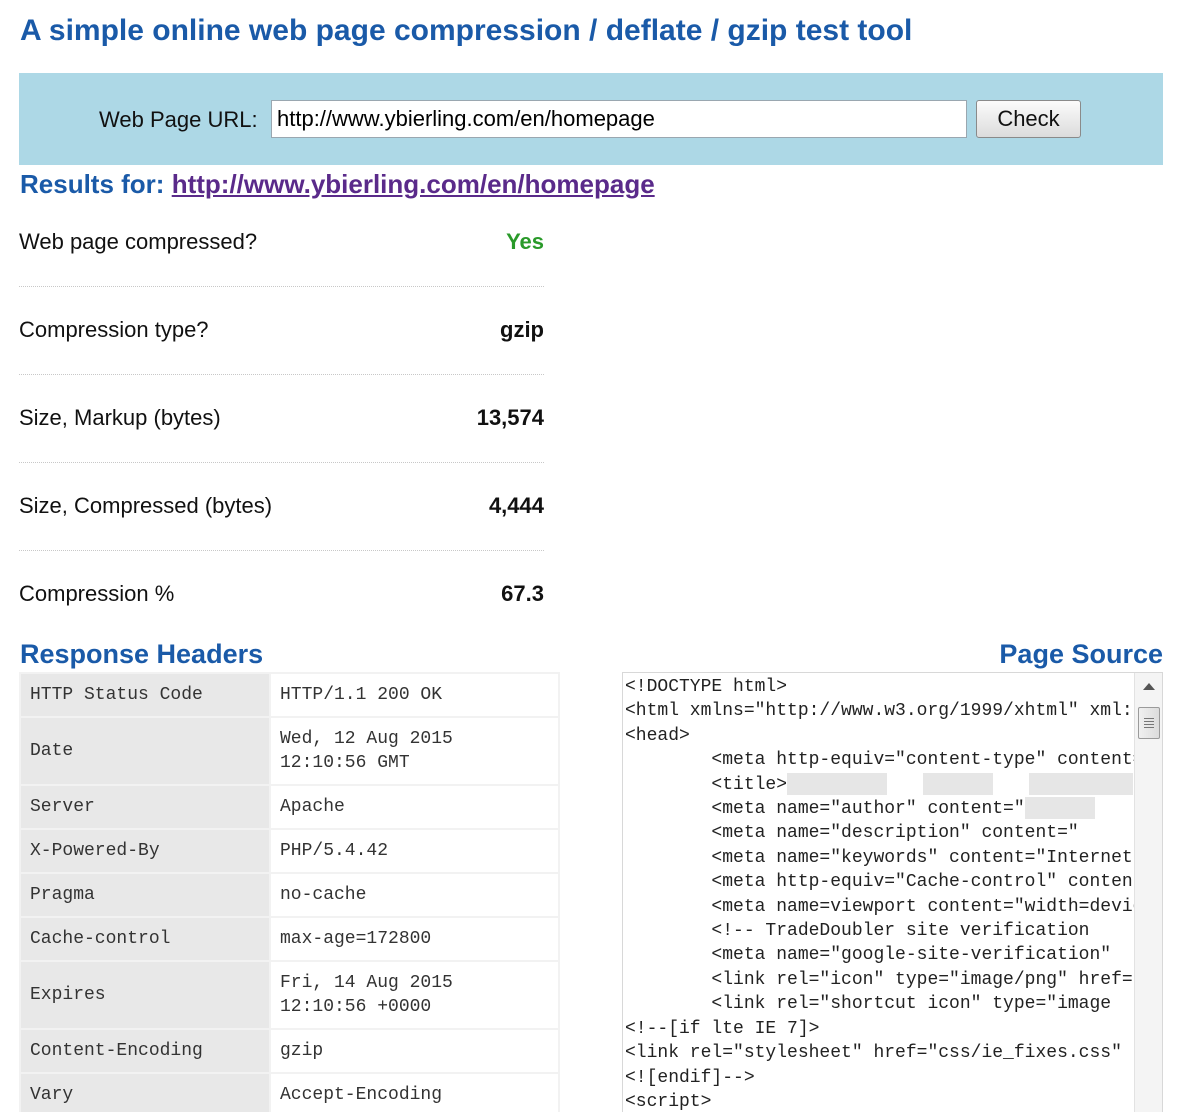  What do you see at coordinates (145, 695) in the screenshot?
I see `header-key: HTTP Status Code` at bounding box center [145, 695].